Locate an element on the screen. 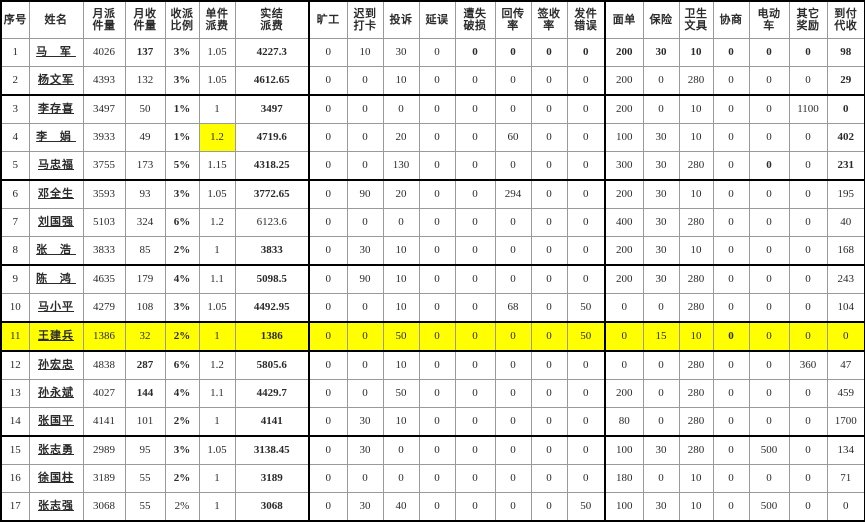 Image resolution: width=865 pixels, height=522 pixels. cell-send_qty: 3189 is located at coordinates (104, 478).